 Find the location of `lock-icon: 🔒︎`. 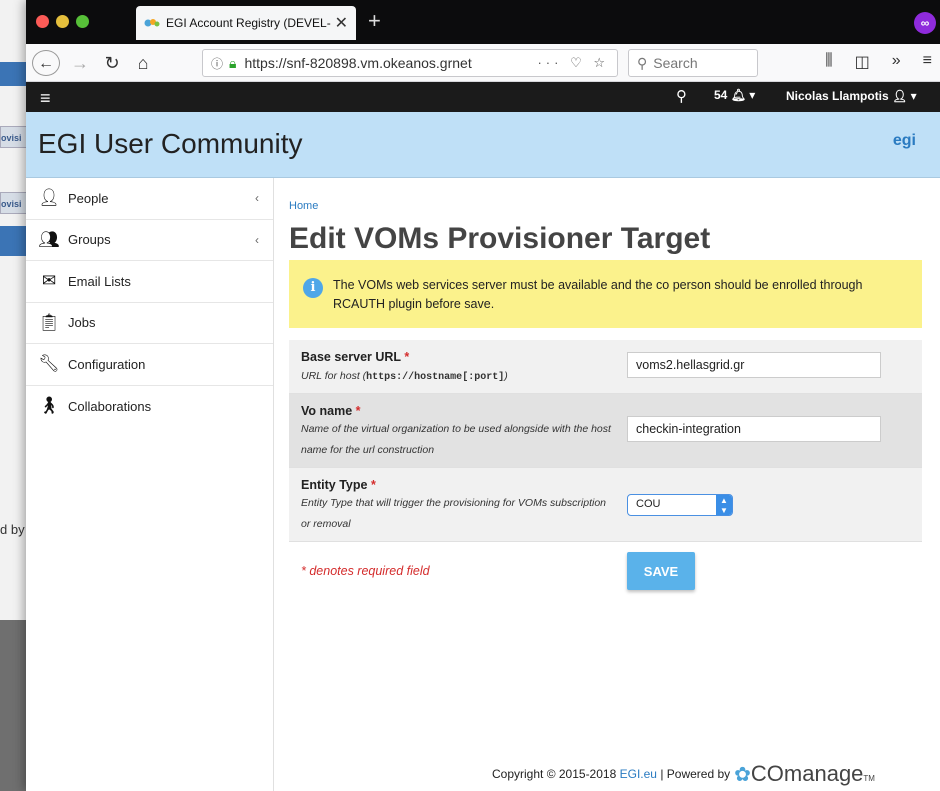

lock-icon: 🔒︎ is located at coordinates (233, 62).